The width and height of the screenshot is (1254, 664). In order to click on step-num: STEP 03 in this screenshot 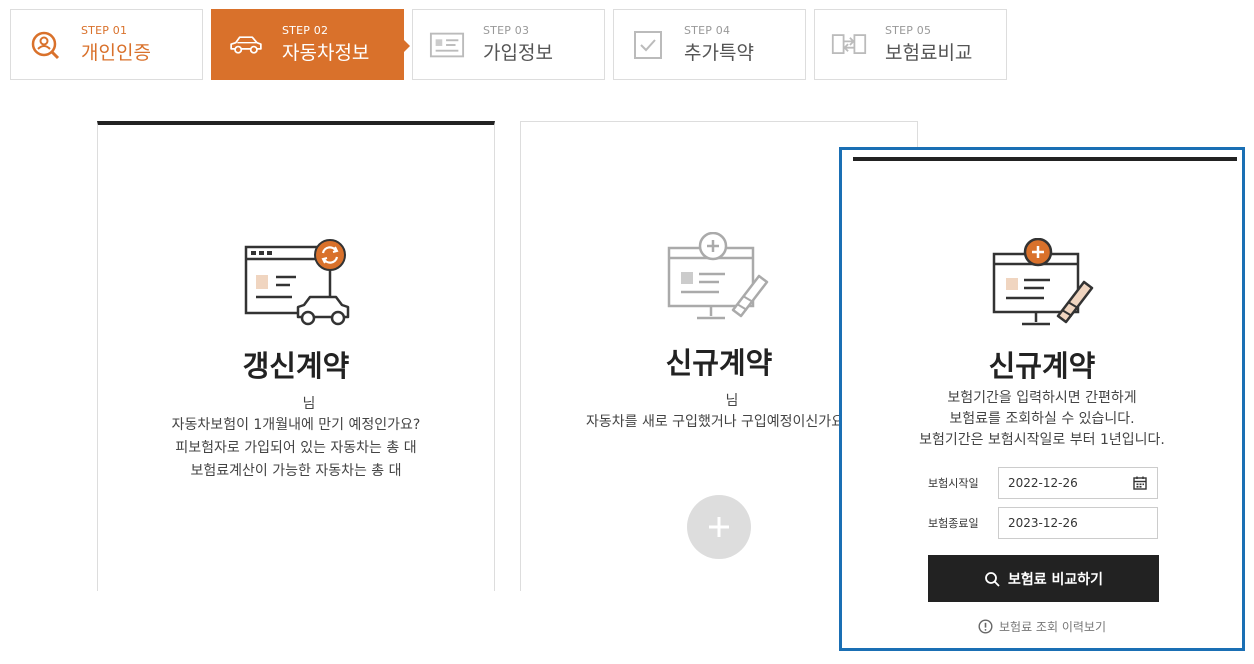, I will do `click(506, 30)`.